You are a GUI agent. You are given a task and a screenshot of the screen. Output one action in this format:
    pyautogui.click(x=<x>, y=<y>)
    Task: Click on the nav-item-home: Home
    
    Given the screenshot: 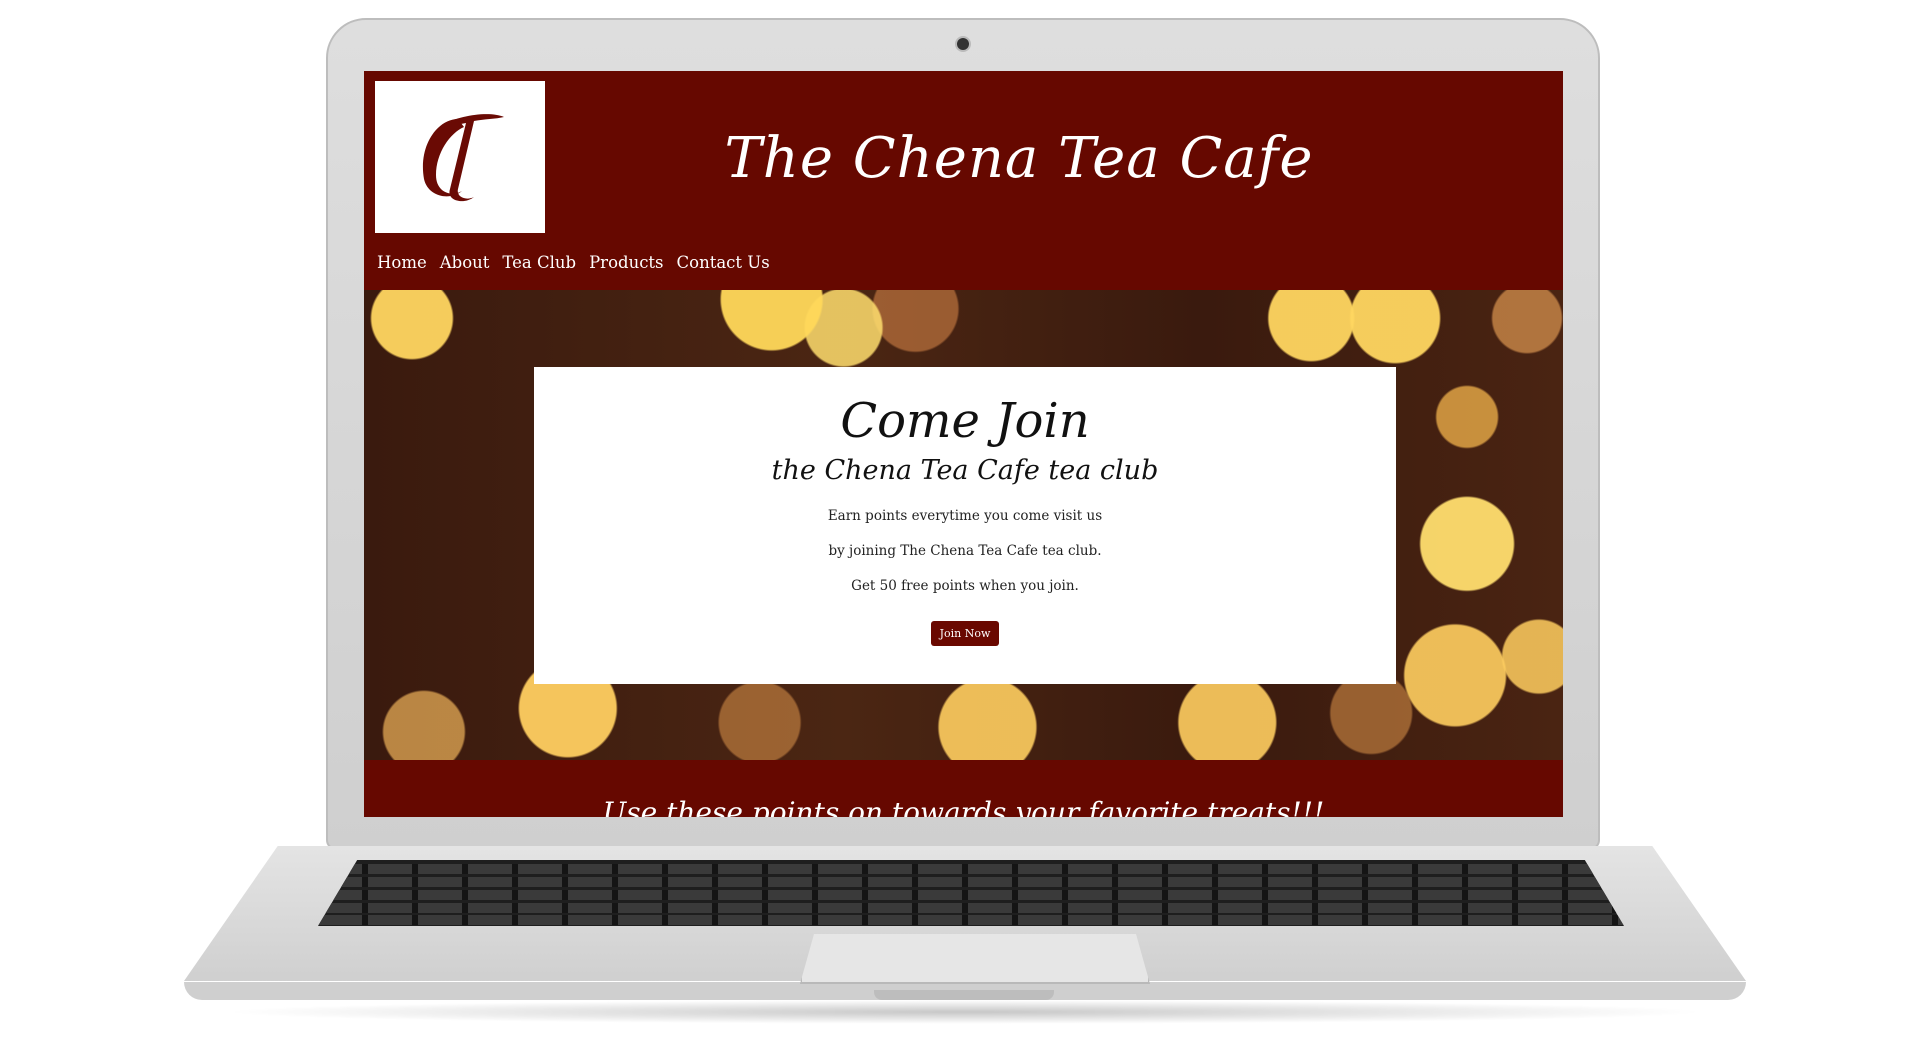 What is the action you would take?
    pyautogui.click(x=402, y=262)
    